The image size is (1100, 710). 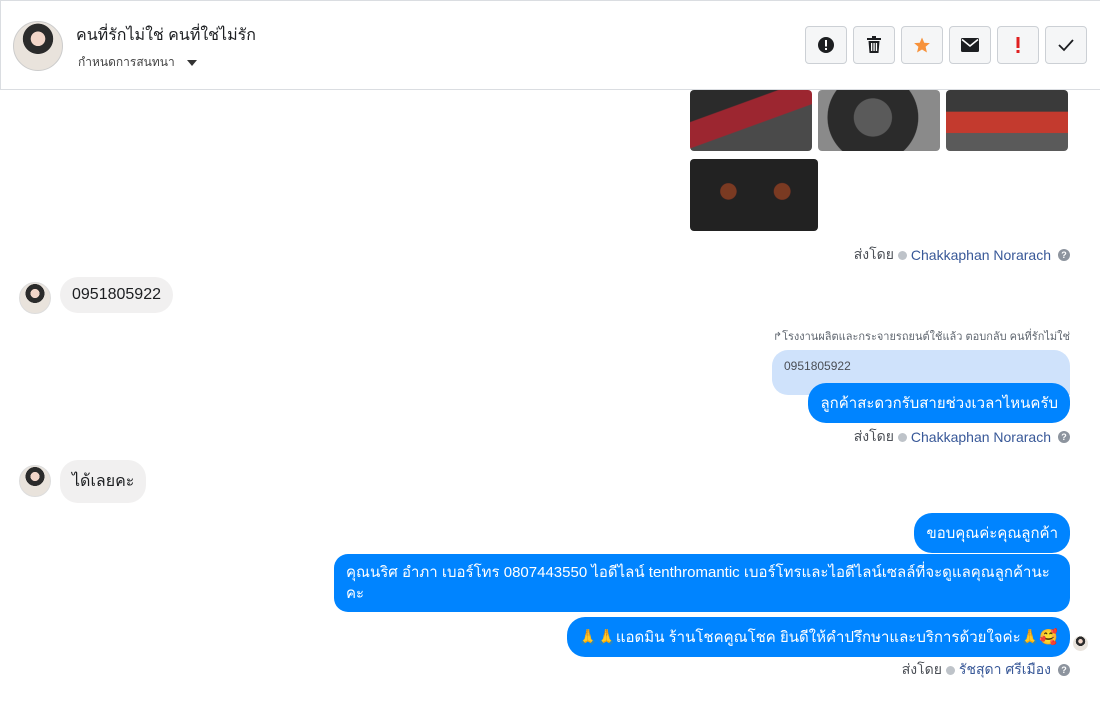 What do you see at coordinates (103, 481) in the screenshot?
I see `incoming-message: ได้เลยคะ` at bounding box center [103, 481].